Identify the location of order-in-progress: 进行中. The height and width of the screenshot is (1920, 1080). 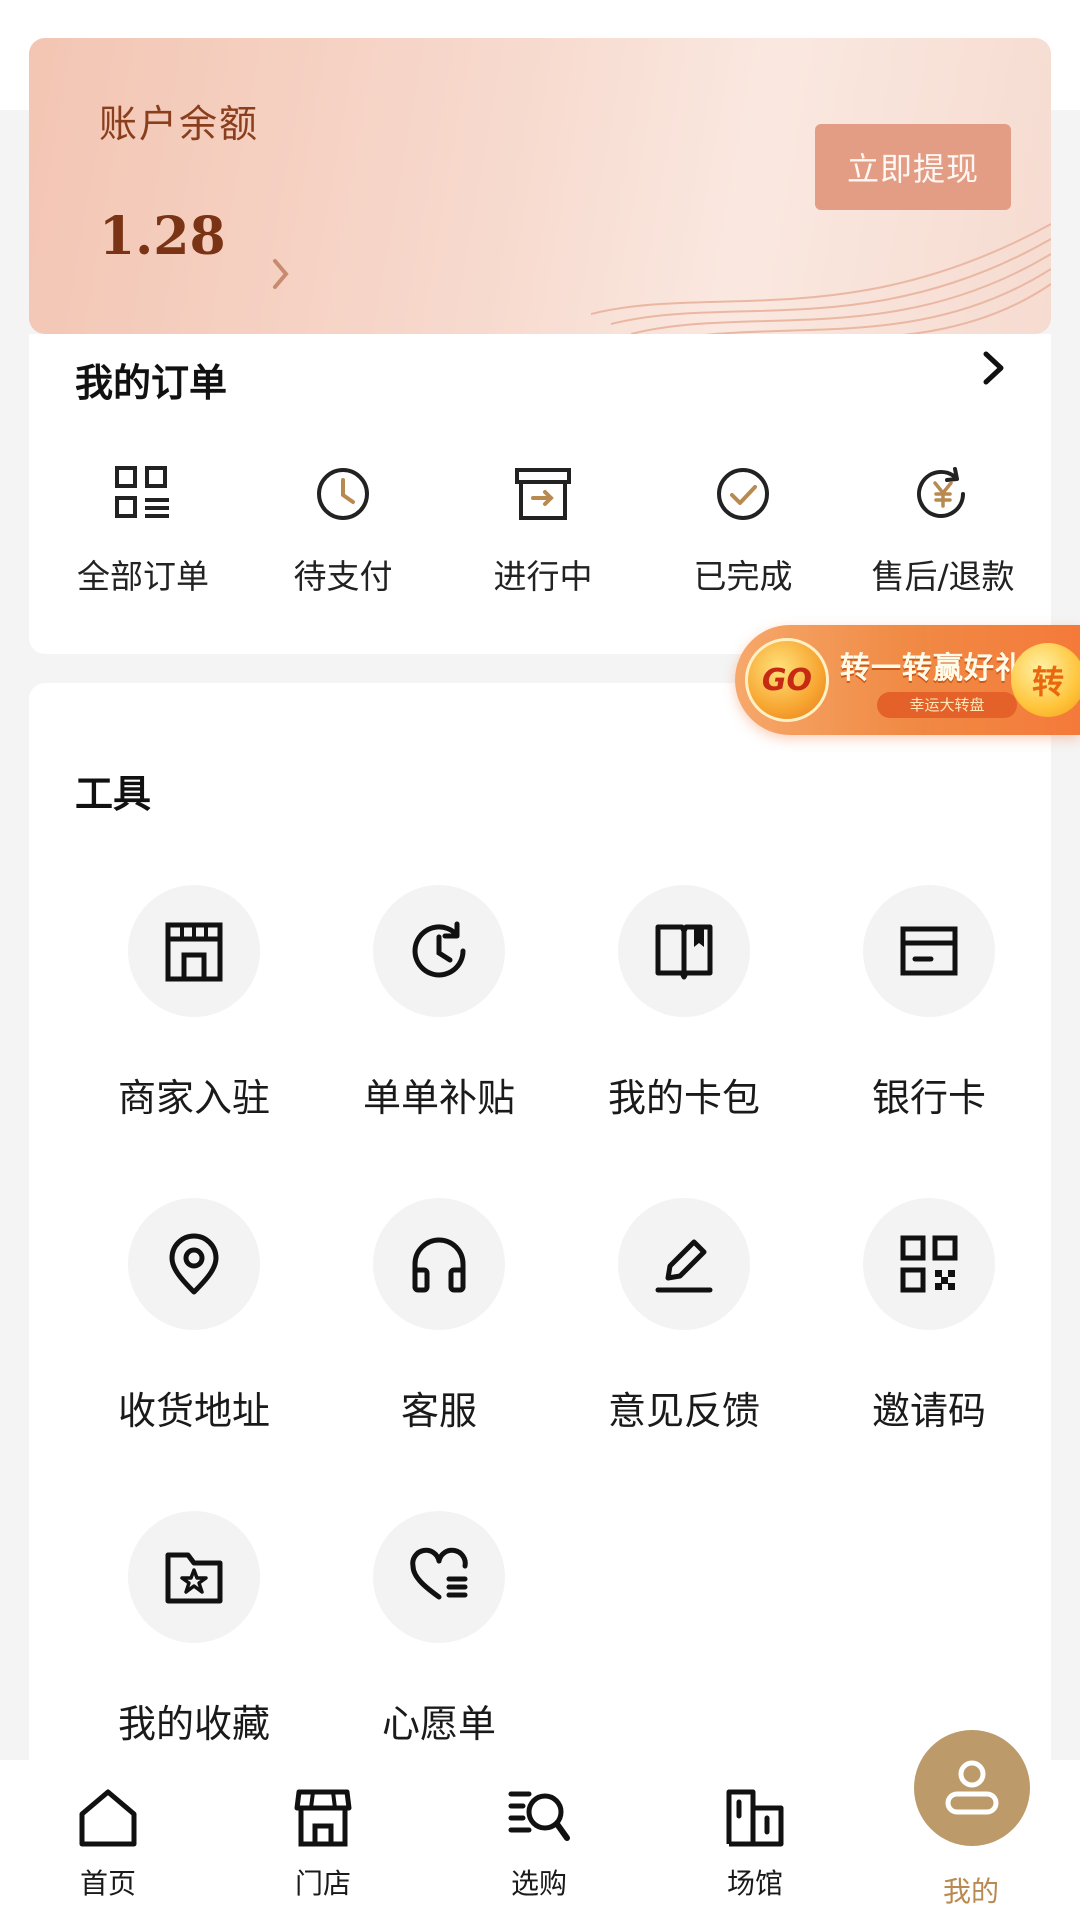
(543, 531).